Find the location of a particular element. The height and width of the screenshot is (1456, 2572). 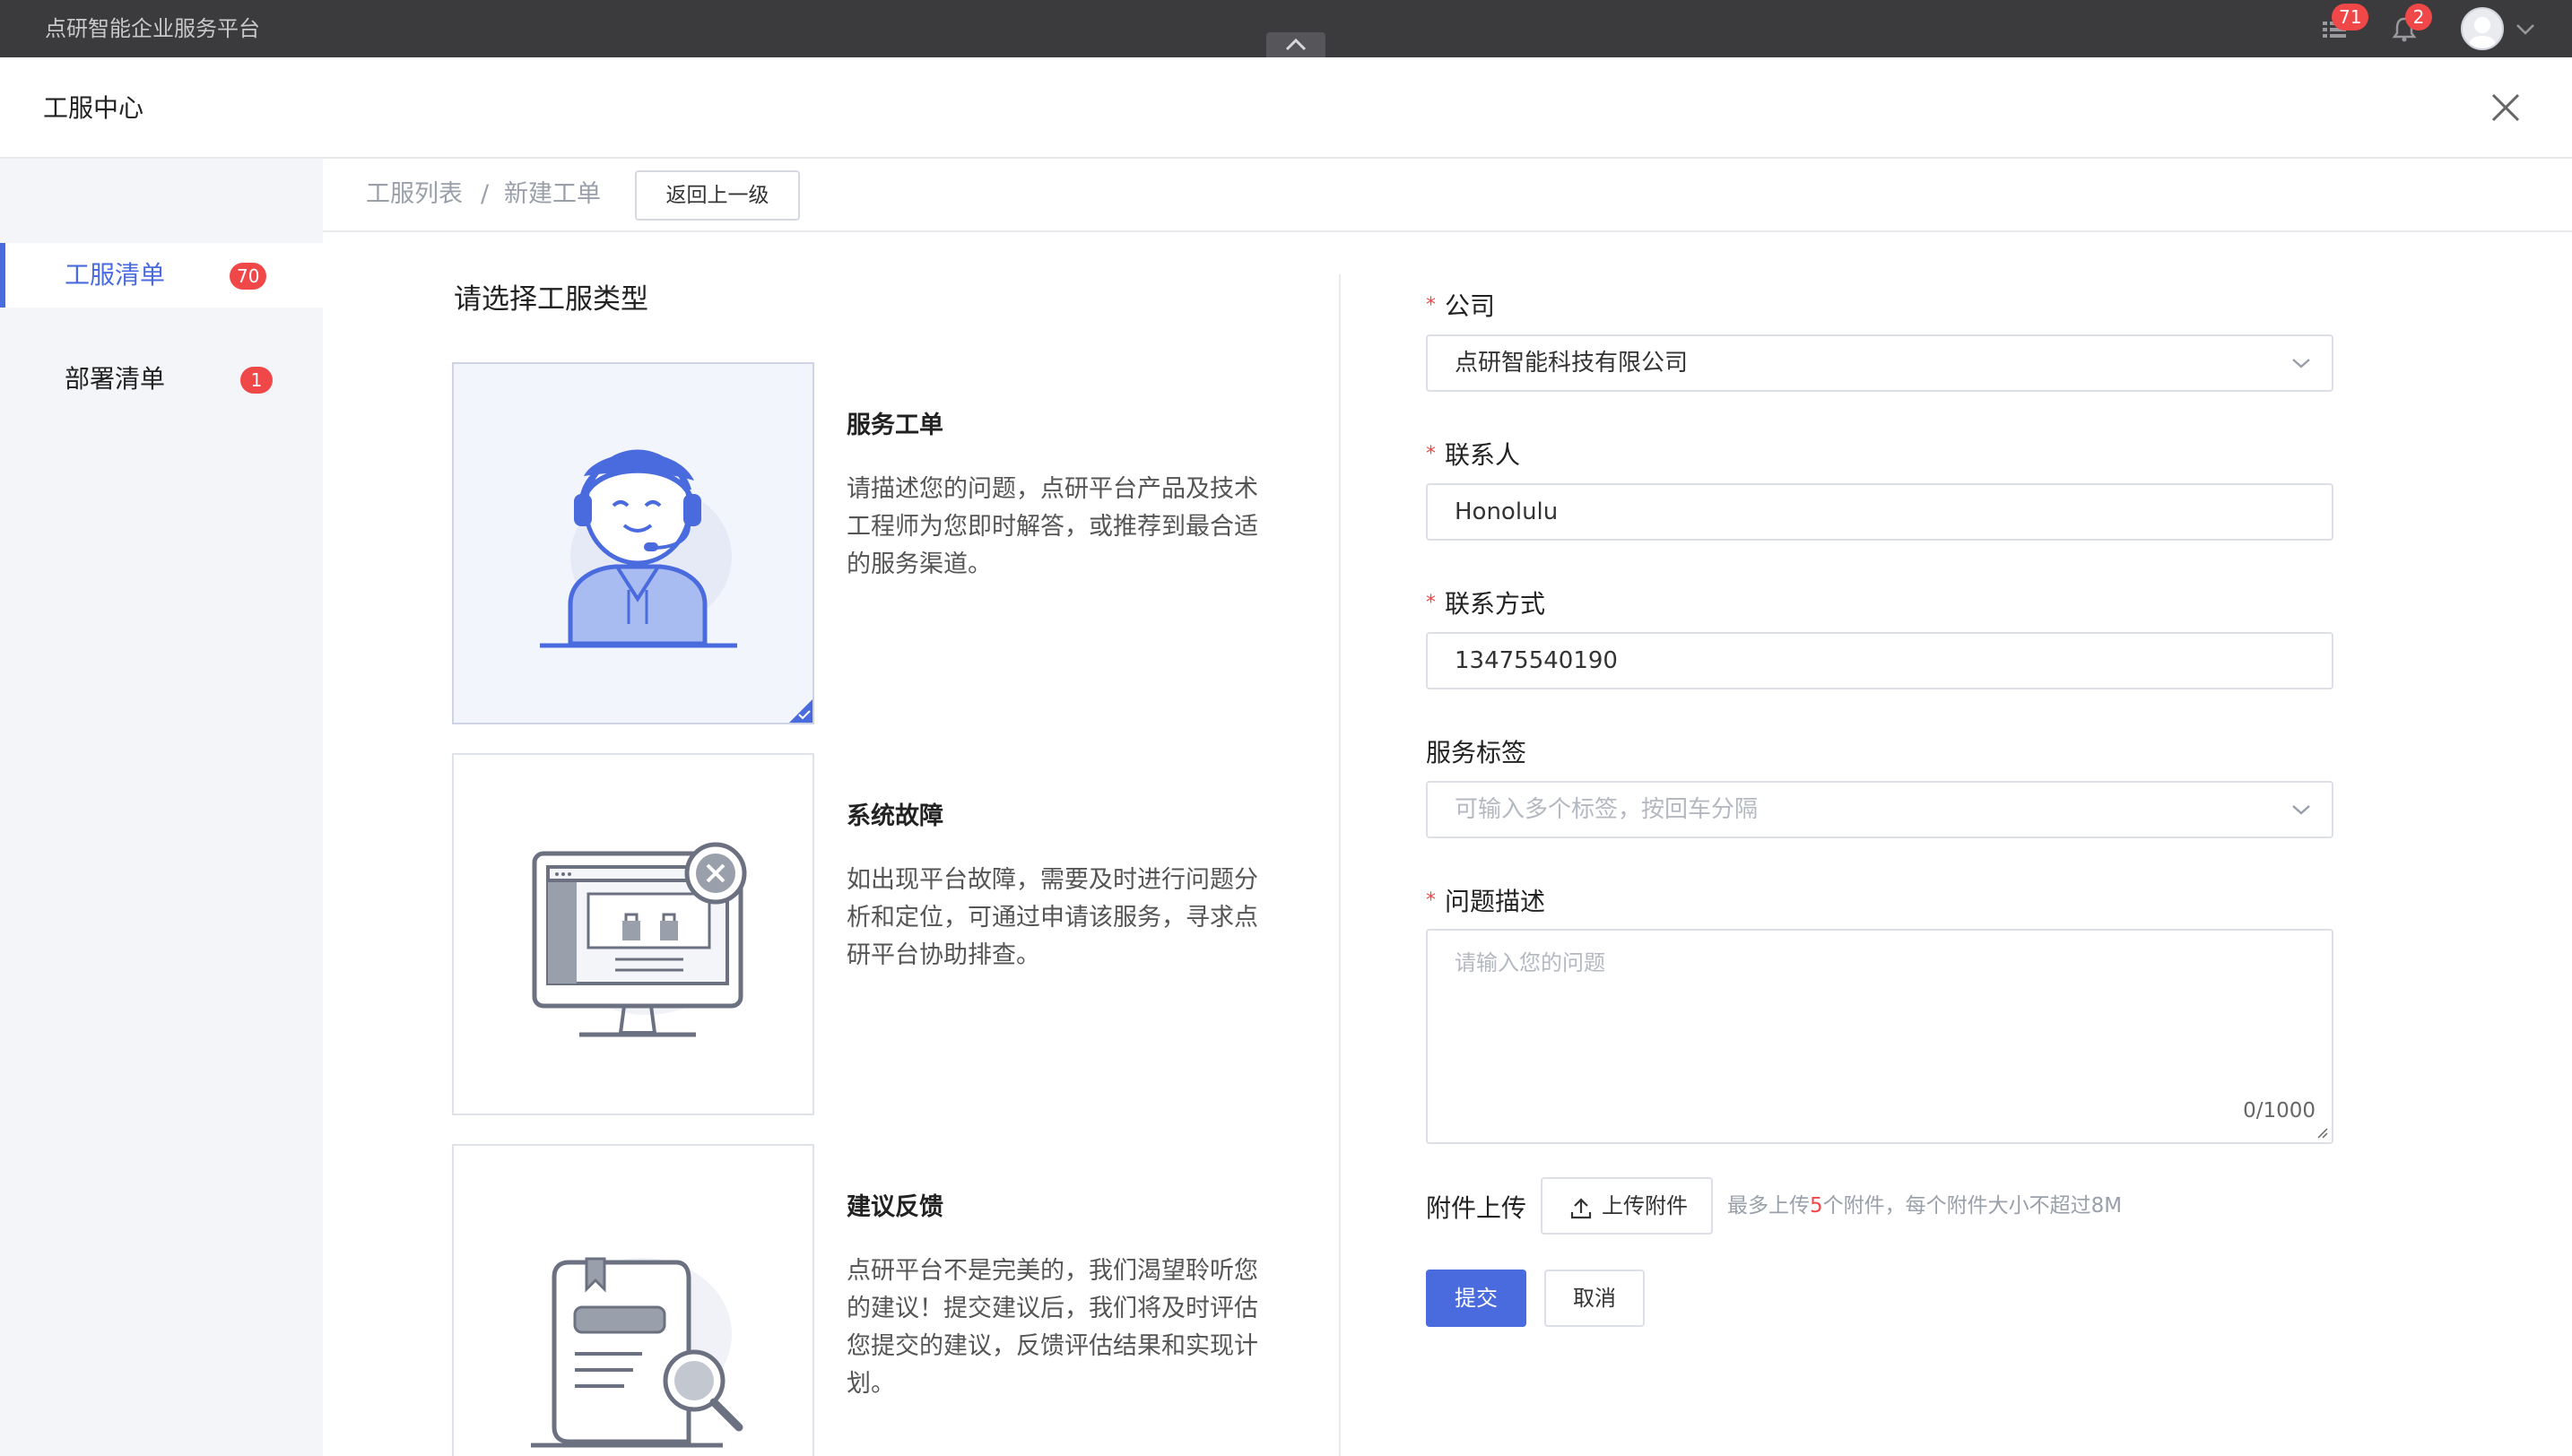

phone-input: 13475540190 is located at coordinates (1879, 660).